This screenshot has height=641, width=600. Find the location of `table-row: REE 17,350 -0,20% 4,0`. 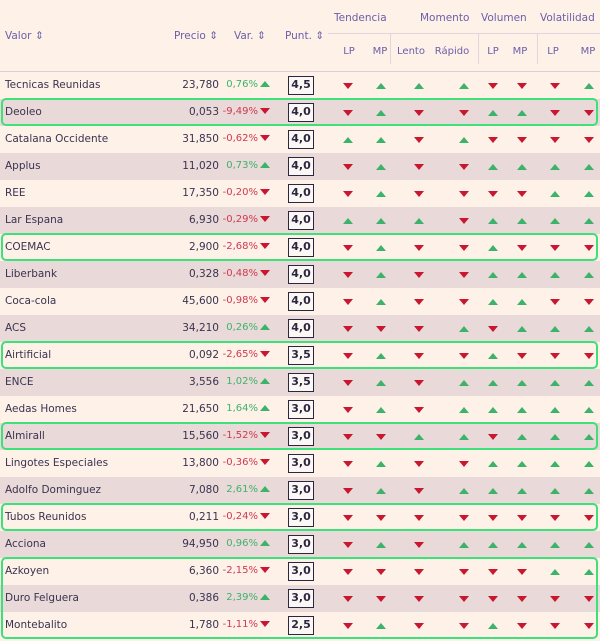

table-row: REE 17,350 -0,20% 4,0 is located at coordinates (300, 193).